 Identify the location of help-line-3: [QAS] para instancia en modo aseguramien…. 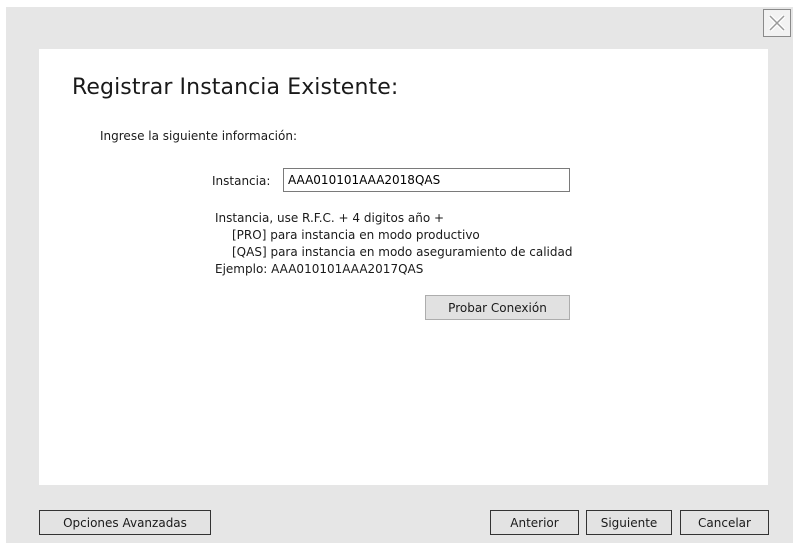
(402, 252).